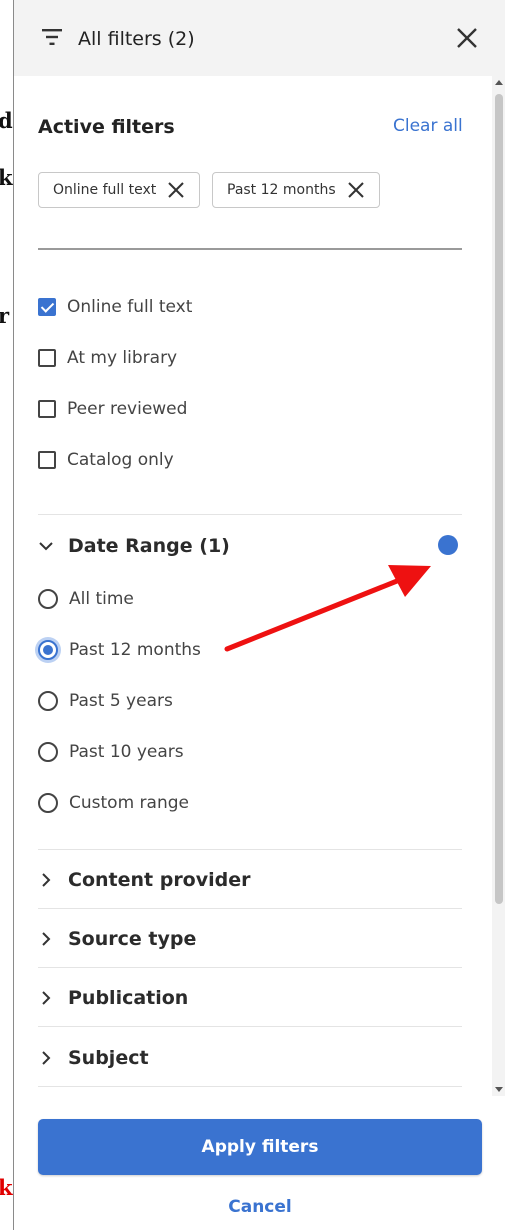 Image resolution: width=505 pixels, height=1230 pixels. Describe the element at coordinates (281, 190) in the screenshot. I see `chip-label: Past 12 months` at that location.